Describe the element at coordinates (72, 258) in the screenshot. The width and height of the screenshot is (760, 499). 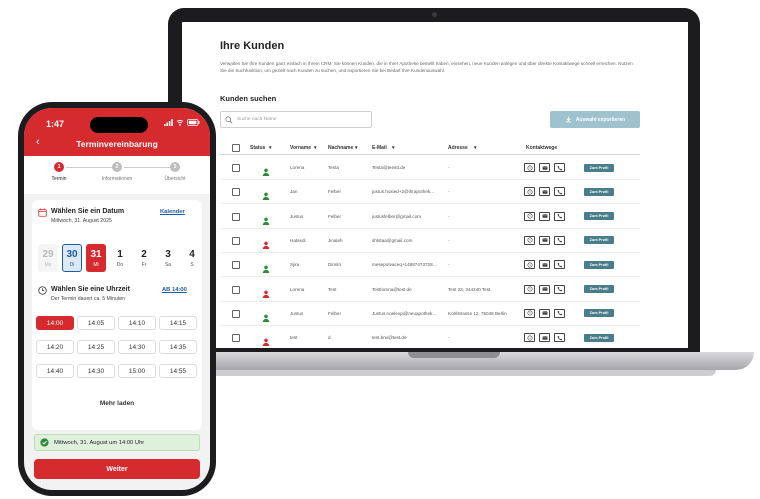
I see `day-option: 30 Di` at that location.